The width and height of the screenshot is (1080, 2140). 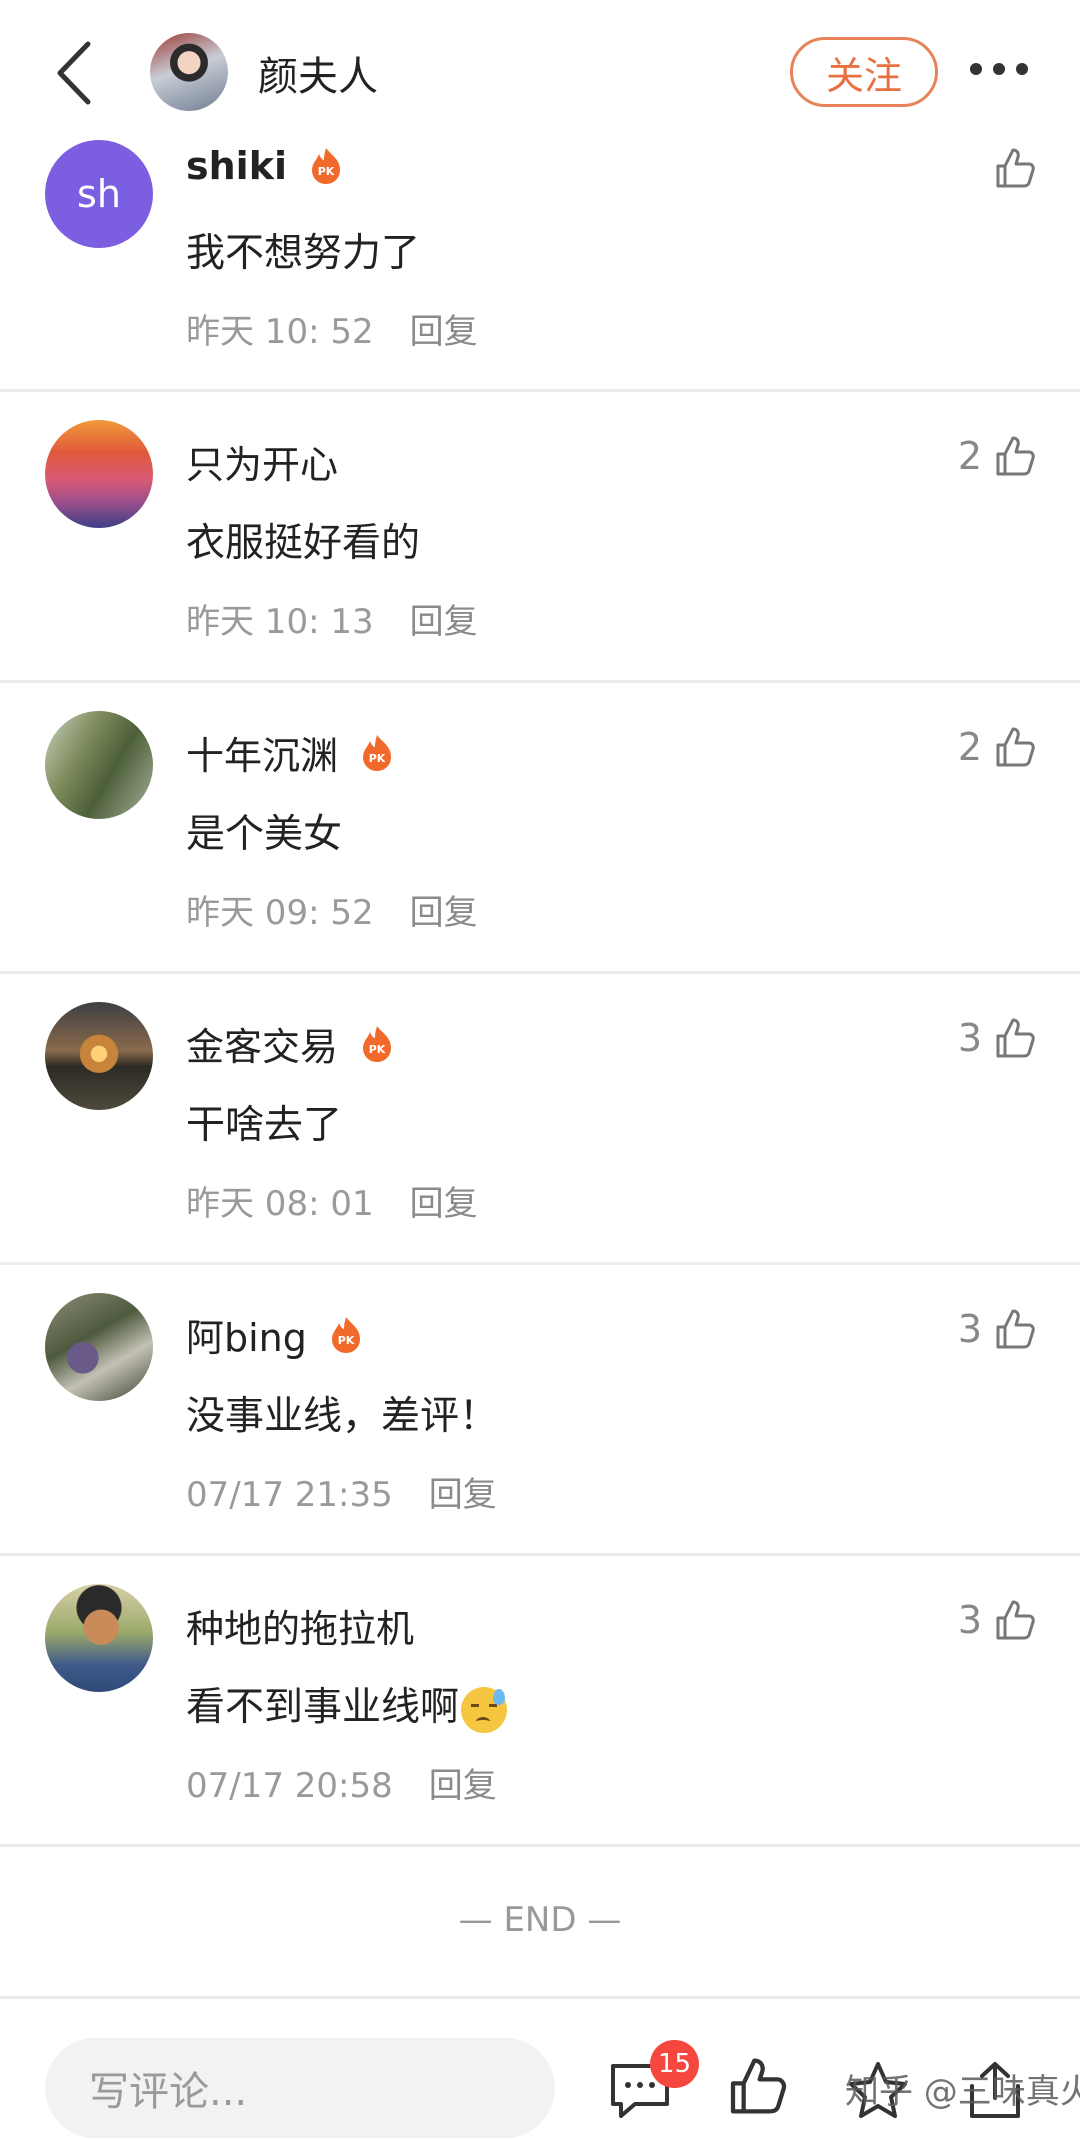 What do you see at coordinates (540, 1997) in the screenshot?
I see `divider` at bounding box center [540, 1997].